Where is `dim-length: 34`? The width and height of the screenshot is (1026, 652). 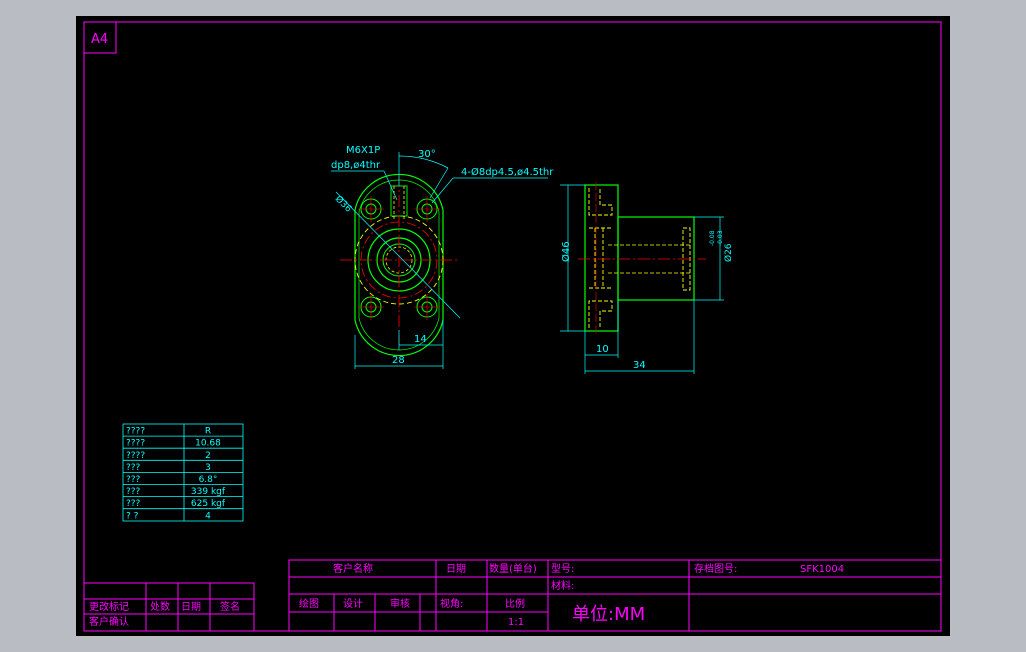 dim-length: 34 is located at coordinates (639, 365).